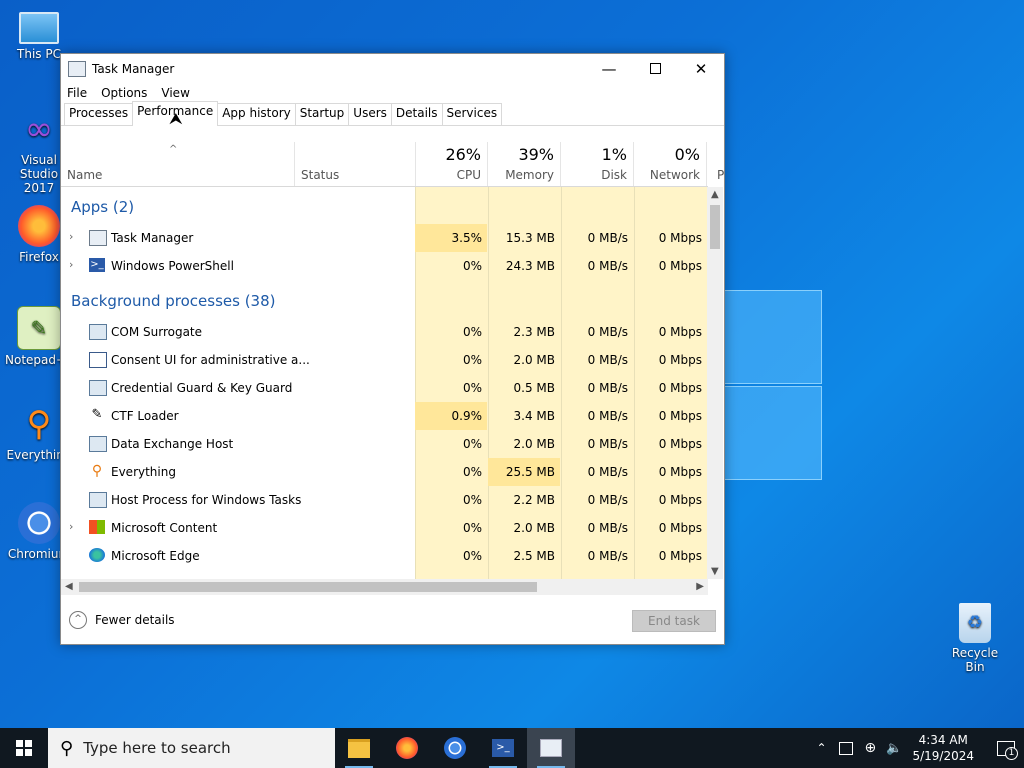  Describe the element at coordinates (821, 748) in the screenshot. I see `chevron-up-icon: ⌃` at that location.